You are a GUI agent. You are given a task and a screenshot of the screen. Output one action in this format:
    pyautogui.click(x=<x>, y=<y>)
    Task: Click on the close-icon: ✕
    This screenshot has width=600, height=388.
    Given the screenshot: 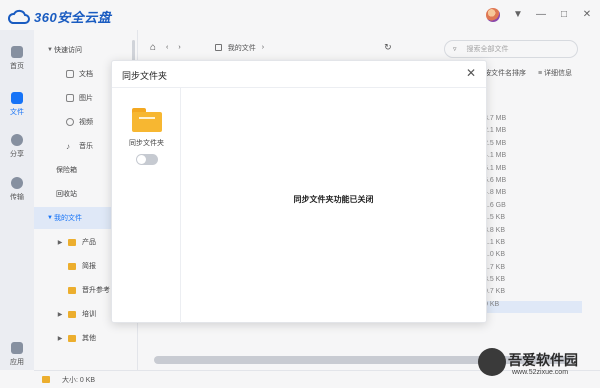 What is the action you would take?
    pyautogui.click(x=471, y=73)
    